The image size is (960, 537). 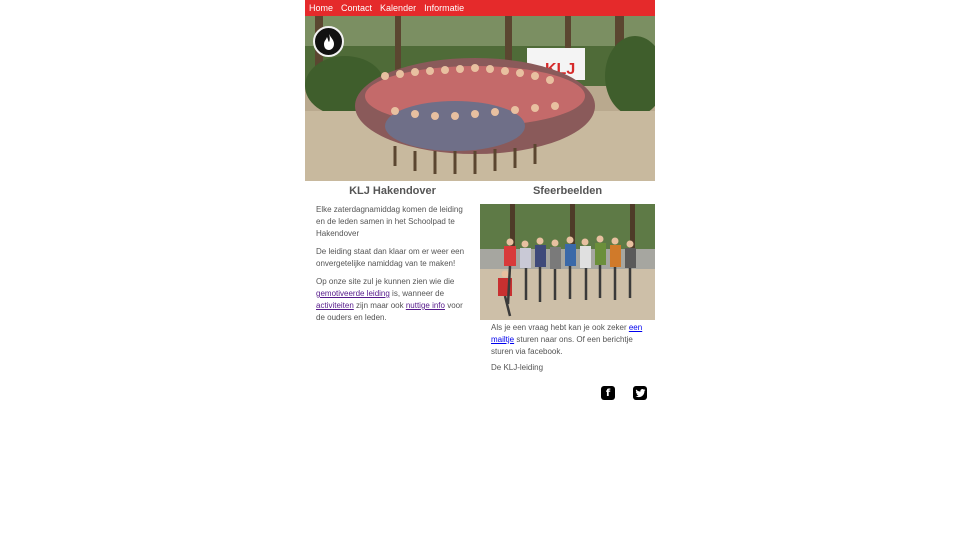 I want to click on social-links: f, so click(x=567, y=393).